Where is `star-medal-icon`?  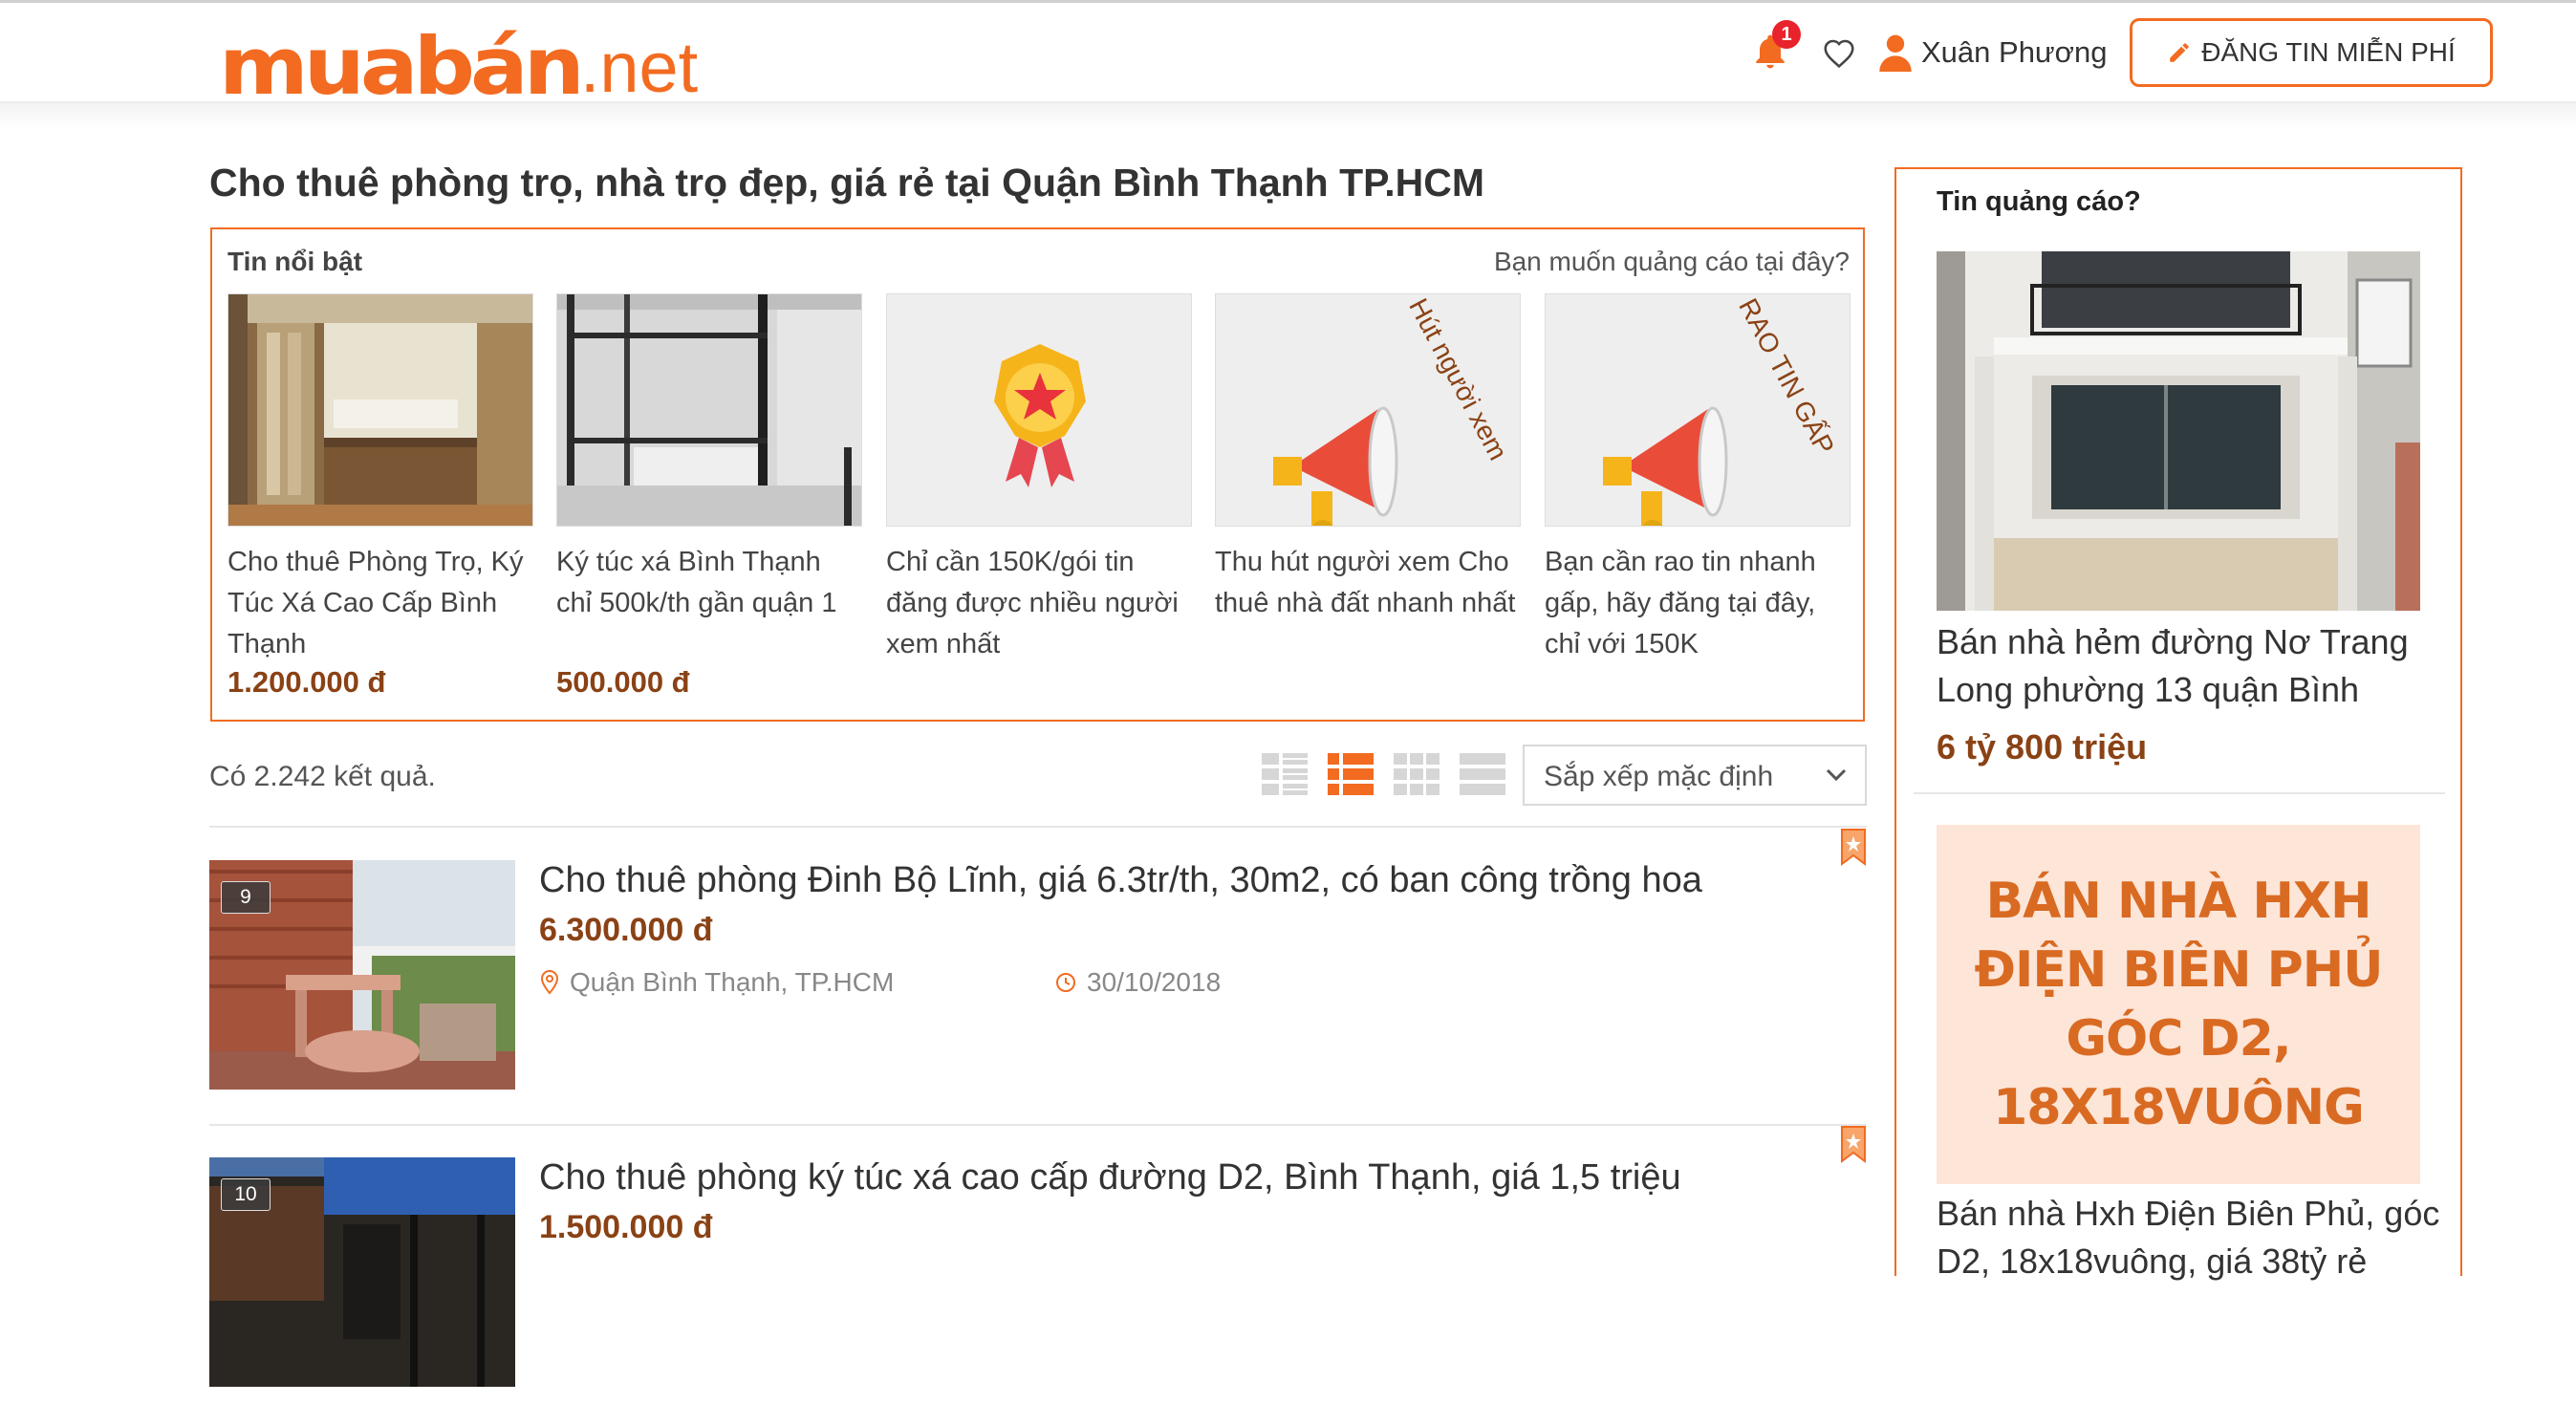 star-medal-icon is located at coordinates (1040, 416).